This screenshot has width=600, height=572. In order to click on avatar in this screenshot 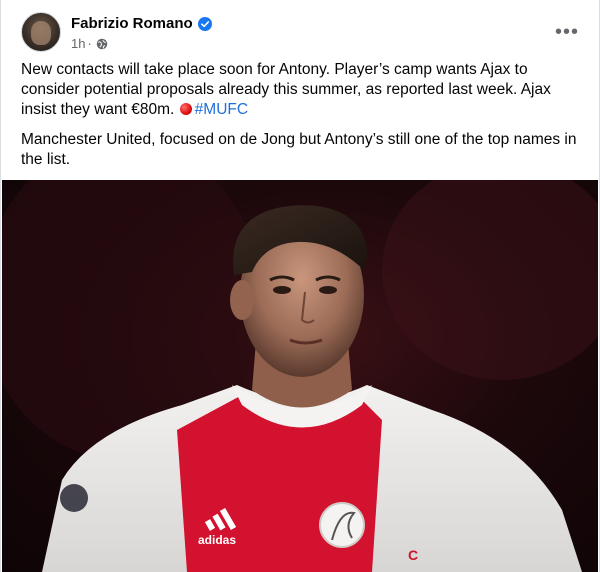, I will do `click(41, 32)`.